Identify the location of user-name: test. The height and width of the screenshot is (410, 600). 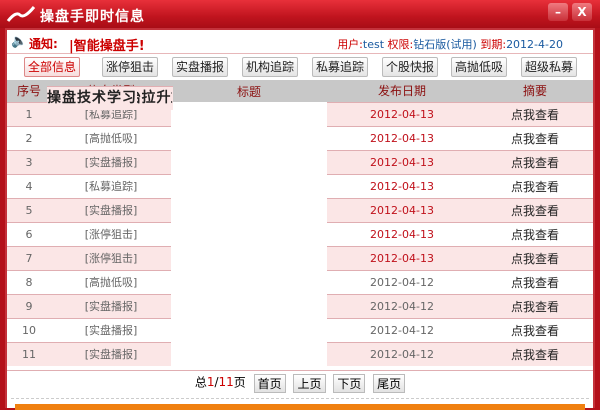
(373, 44).